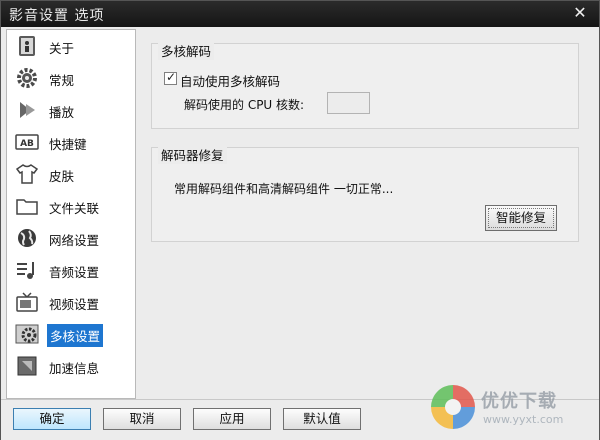 The width and height of the screenshot is (600, 440). I want to click on tshirt-icon, so click(27, 174).